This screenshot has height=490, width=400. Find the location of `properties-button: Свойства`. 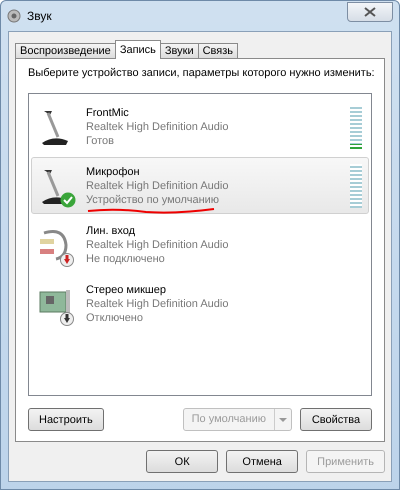

properties-button: Свойства is located at coordinates (336, 419).